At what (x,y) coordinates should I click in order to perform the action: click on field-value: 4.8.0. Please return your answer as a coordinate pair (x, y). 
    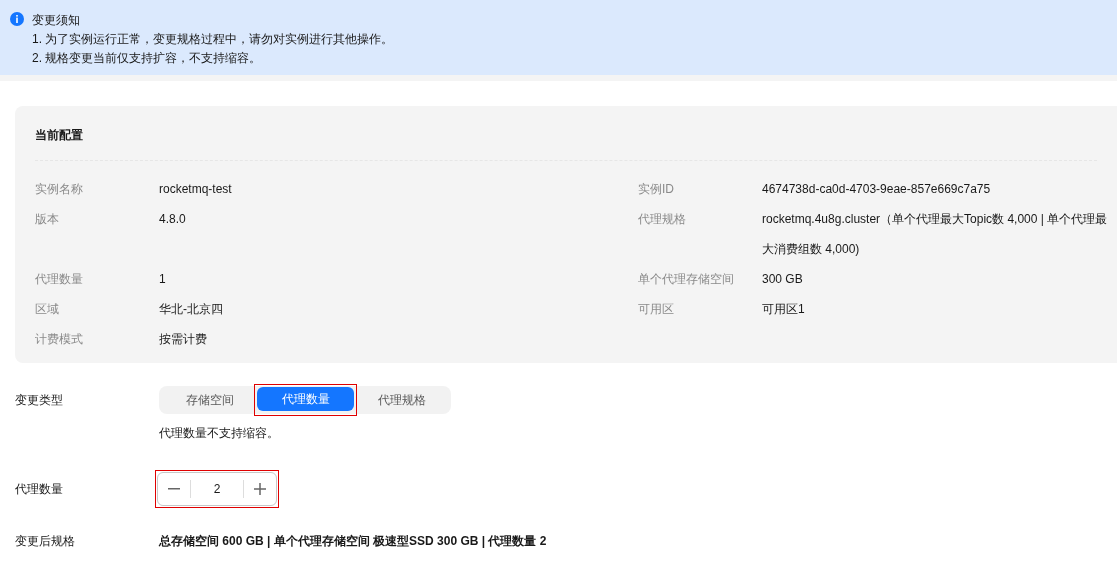
    Looking at the image, I should click on (173, 219).